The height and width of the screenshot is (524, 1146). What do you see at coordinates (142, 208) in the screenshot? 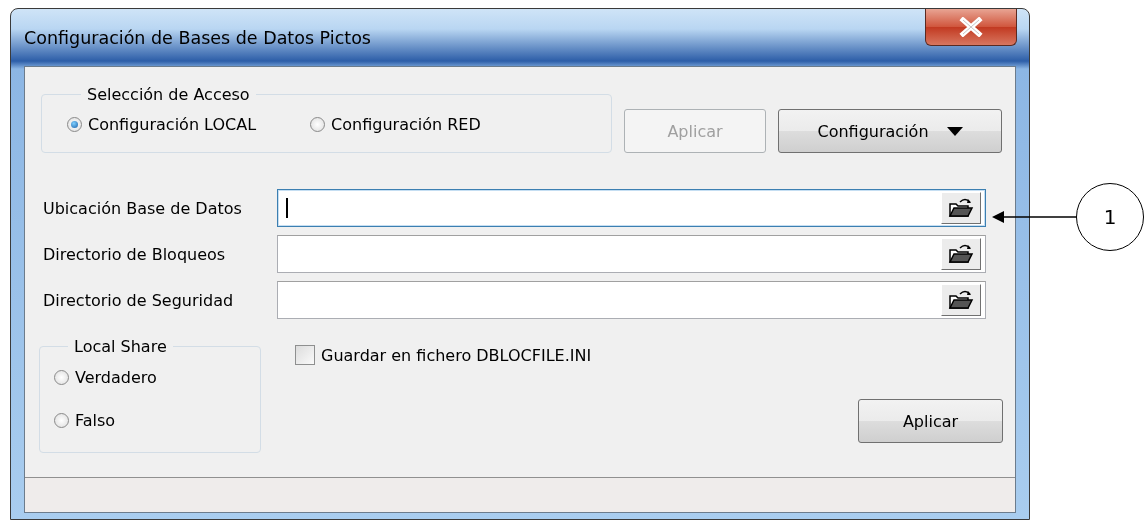
I see `field-label: Ubicación Base de Datos` at bounding box center [142, 208].